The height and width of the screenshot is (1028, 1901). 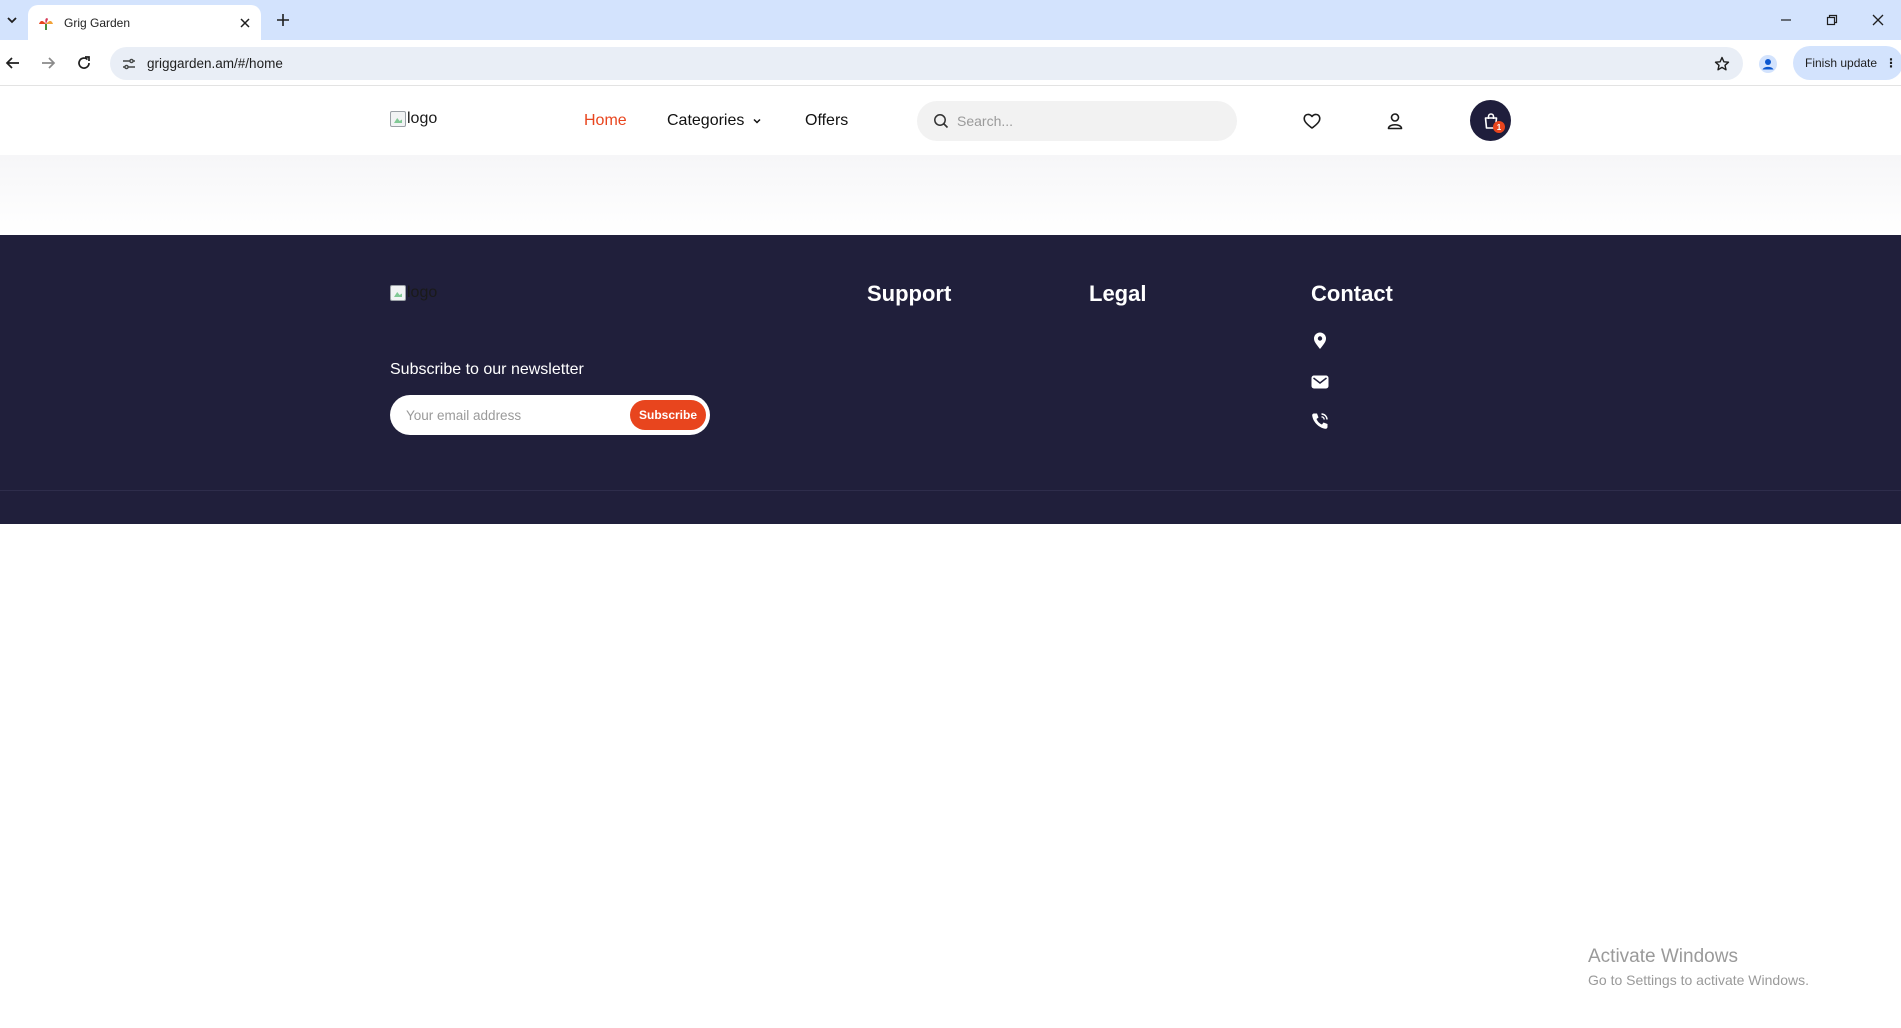 What do you see at coordinates (245, 23) in the screenshot?
I see `tab-close-icon` at bounding box center [245, 23].